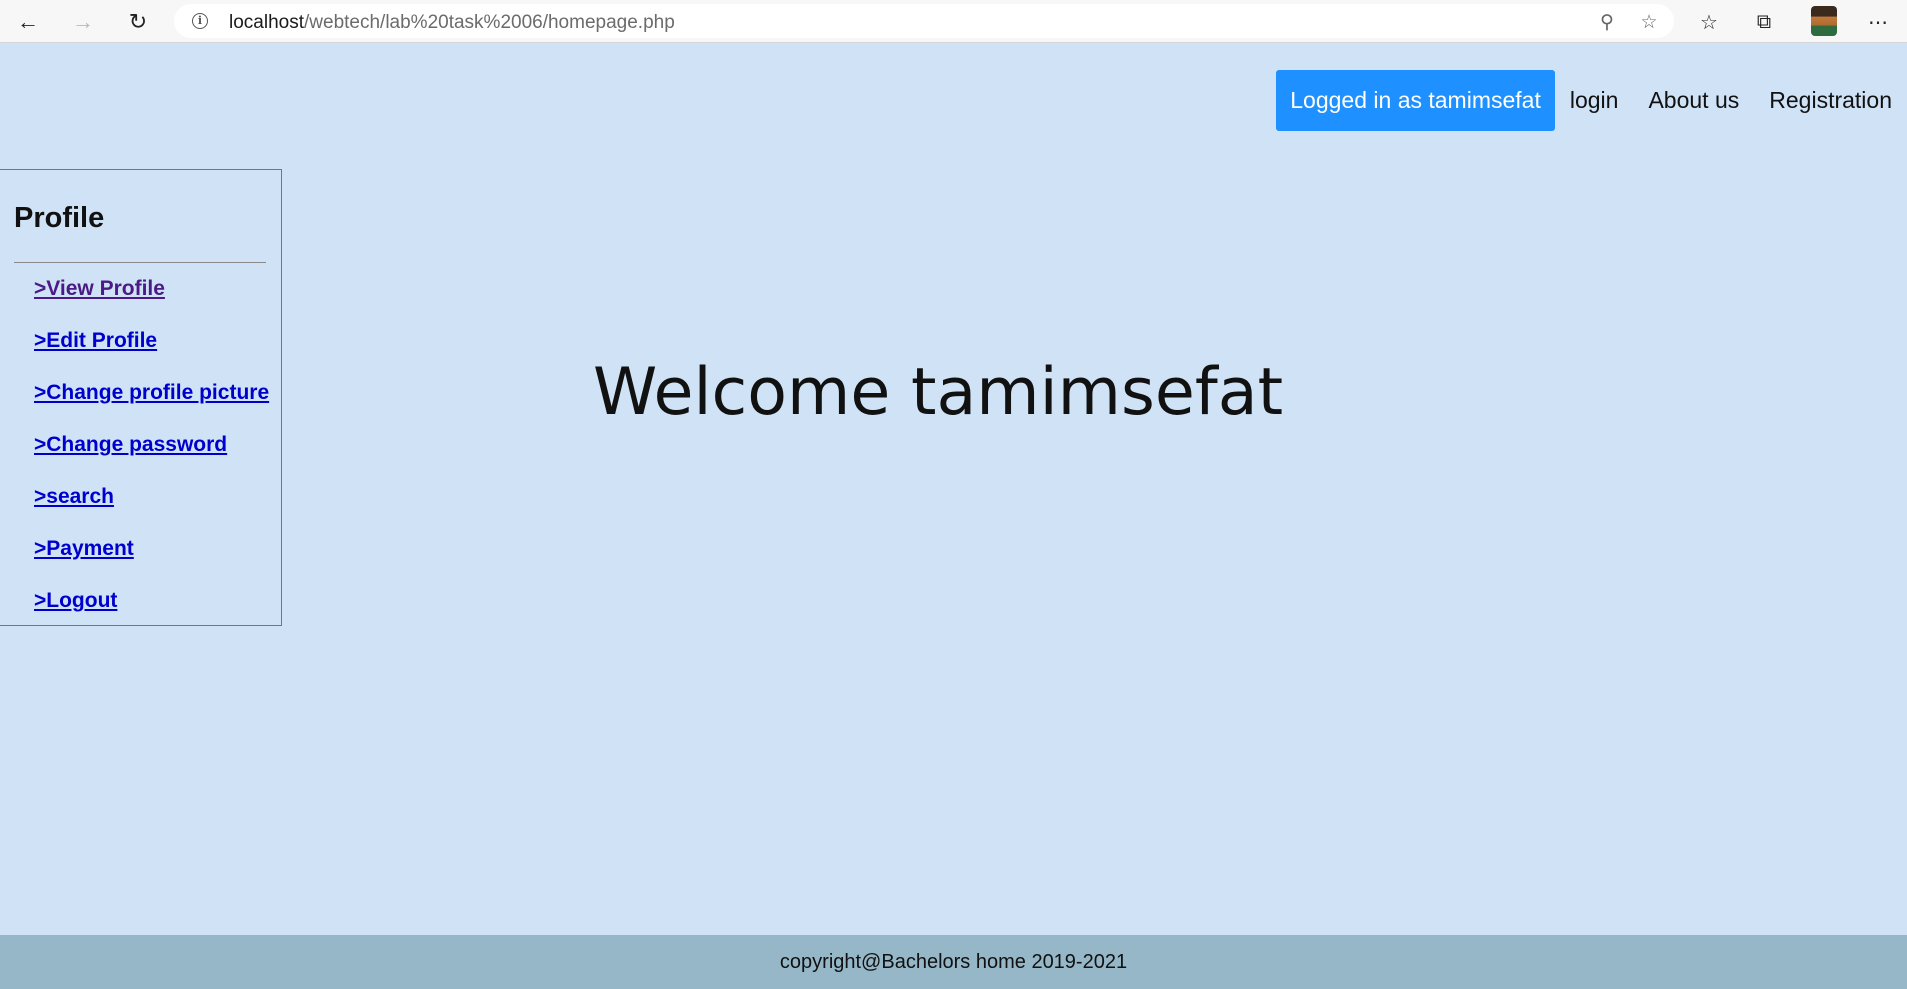  I want to click on welcome-heading: Welcome tamimsefat, so click(938, 392).